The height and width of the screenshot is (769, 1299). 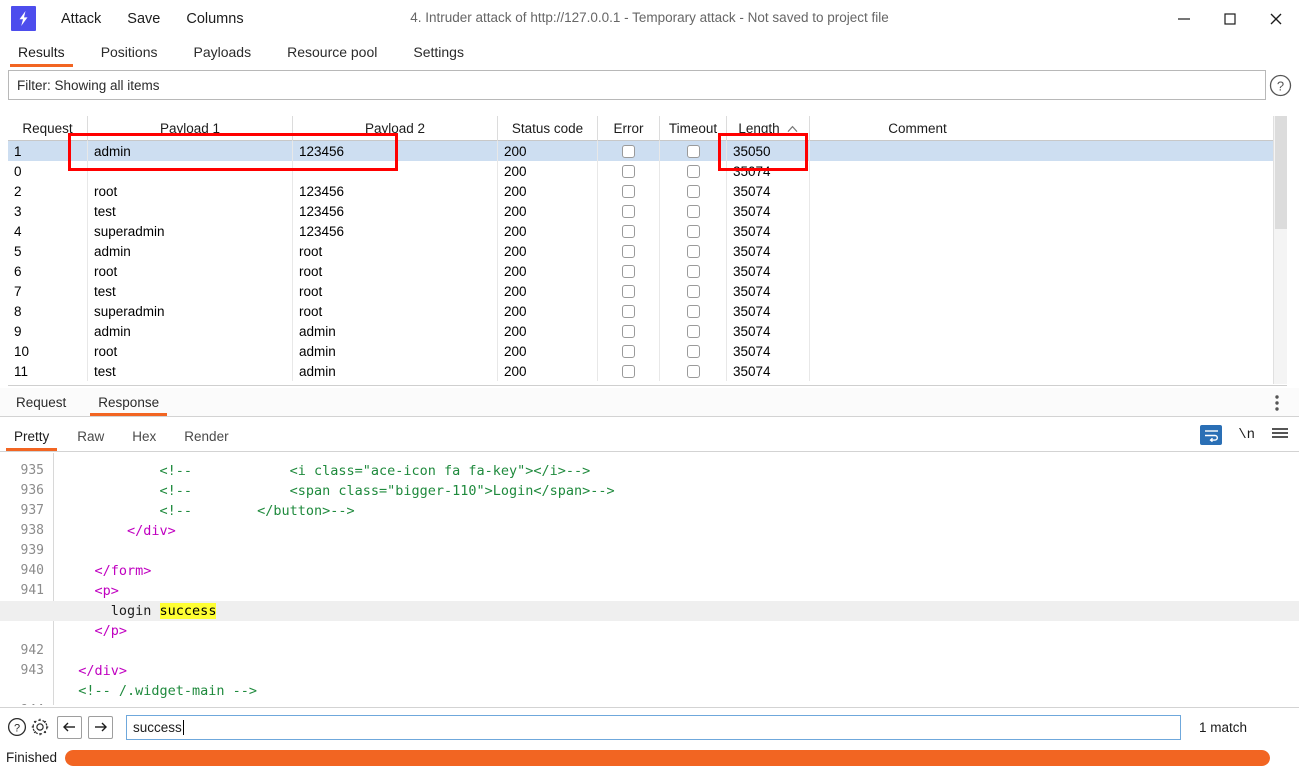 What do you see at coordinates (100, 727) in the screenshot?
I see `search-next-button` at bounding box center [100, 727].